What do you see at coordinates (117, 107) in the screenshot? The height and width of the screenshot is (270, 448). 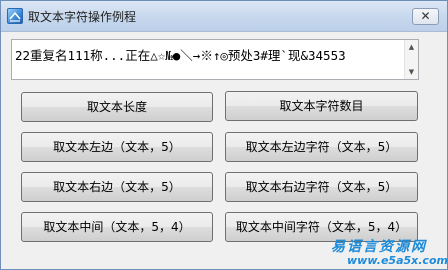 I see `get-text-length-button: 取文本长度` at bounding box center [117, 107].